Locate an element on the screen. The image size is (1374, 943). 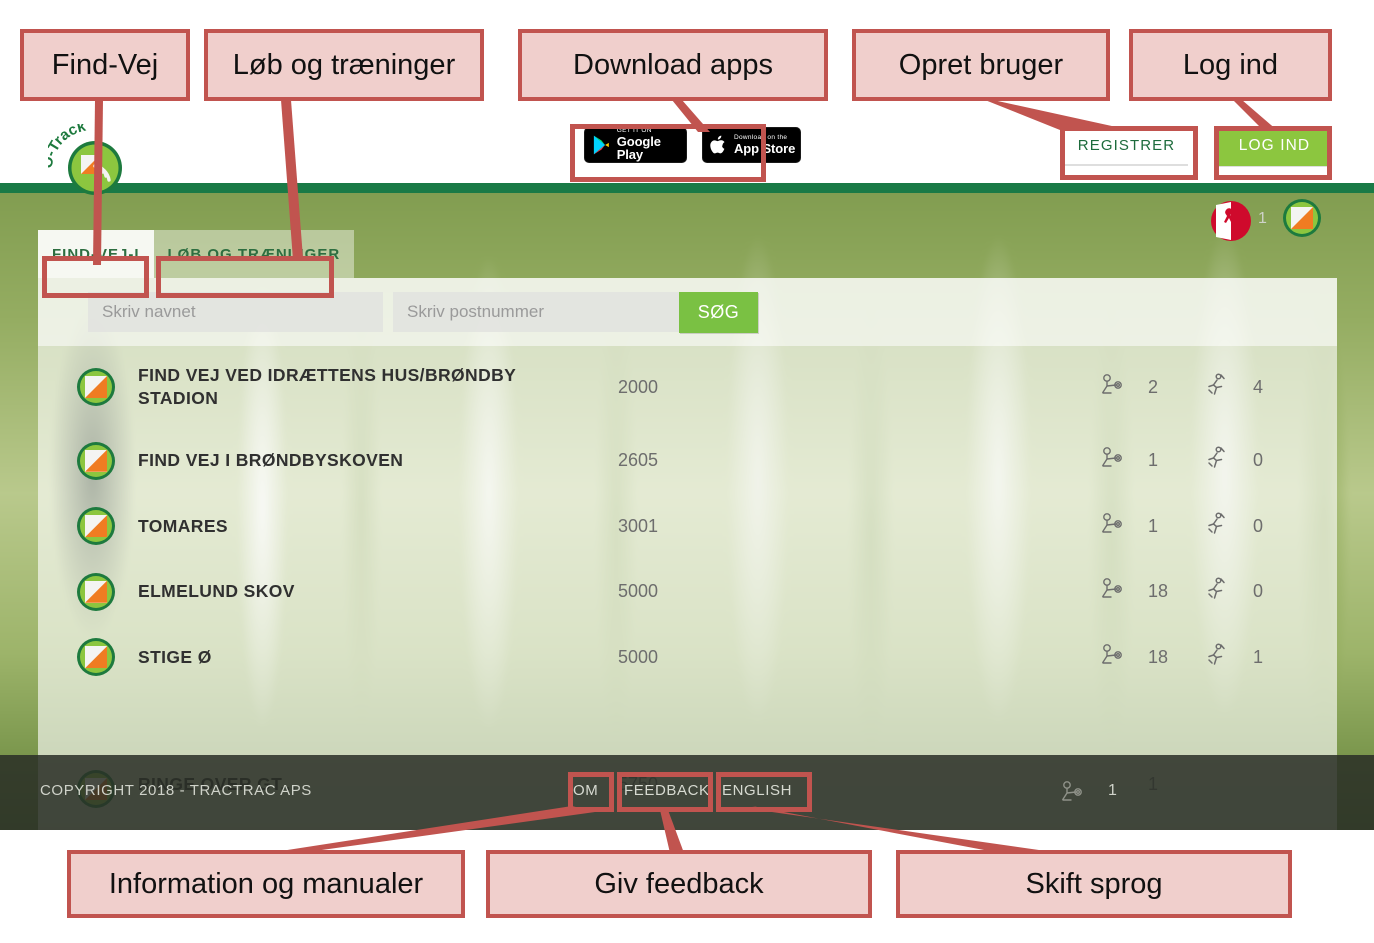
login-button: LOG IND is located at coordinates (1274, 146).